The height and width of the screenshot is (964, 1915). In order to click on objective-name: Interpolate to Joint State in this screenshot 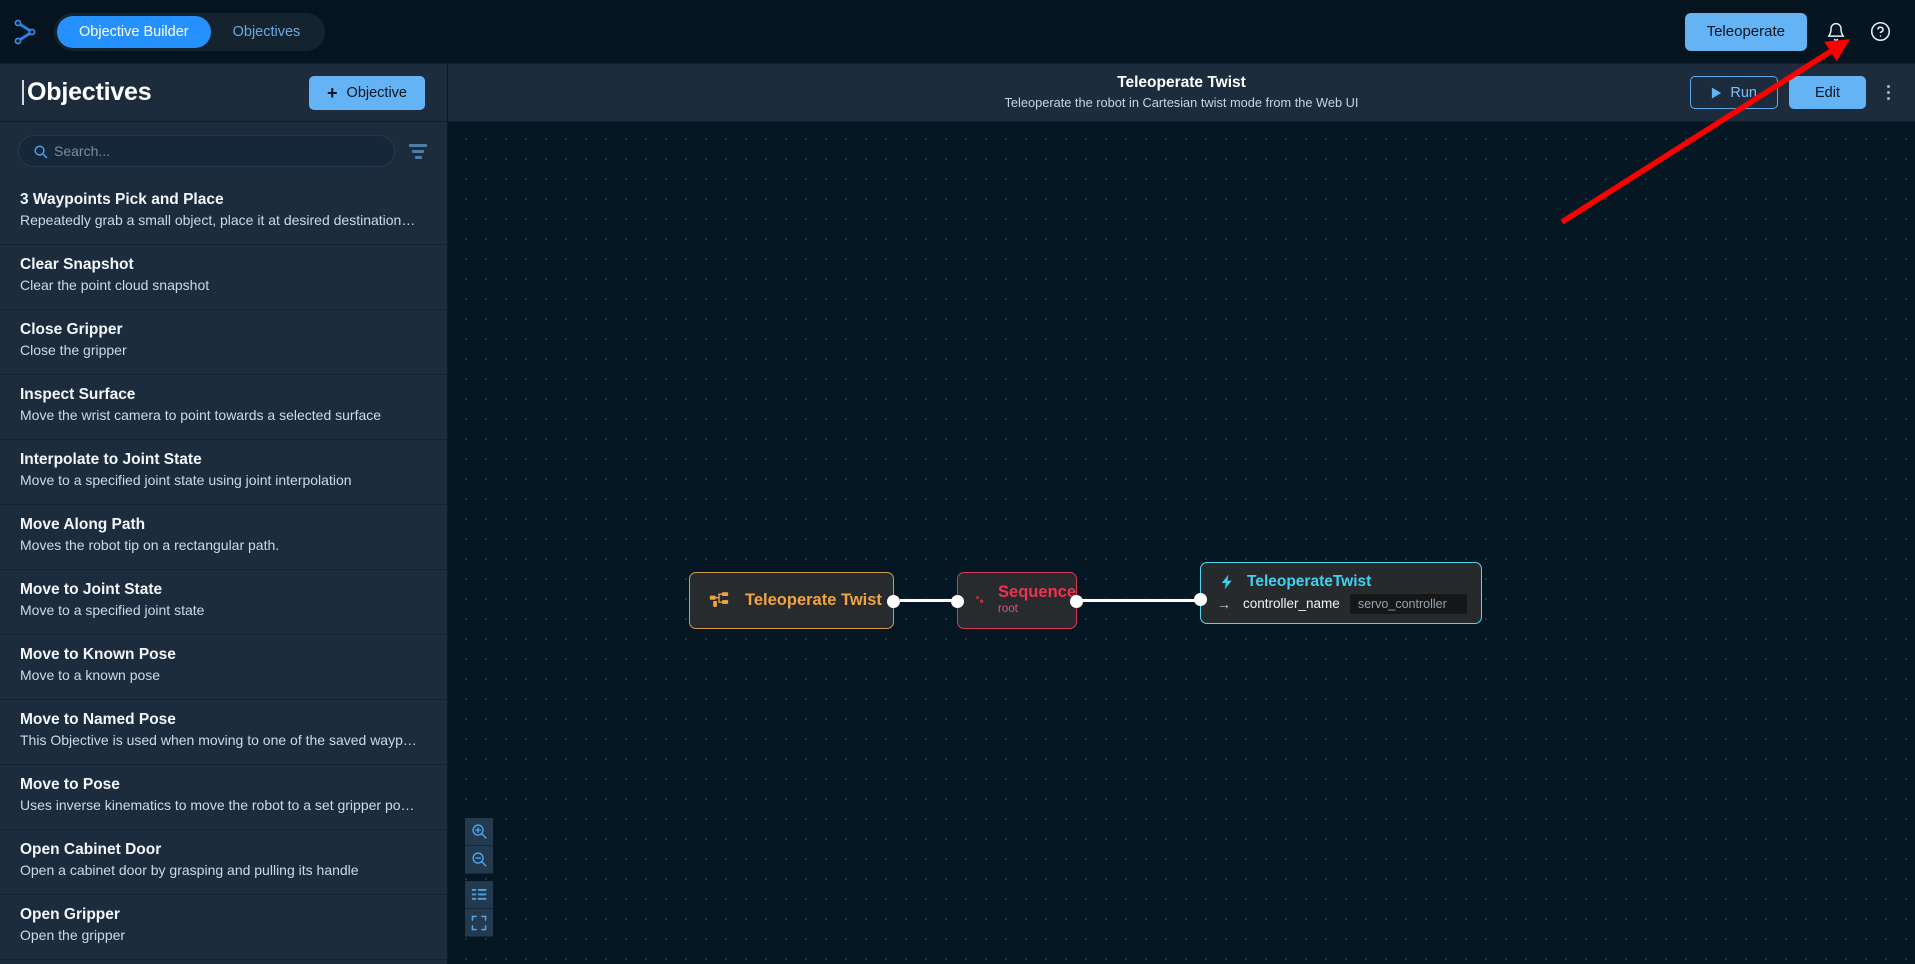, I will do `click(111, 459)`.